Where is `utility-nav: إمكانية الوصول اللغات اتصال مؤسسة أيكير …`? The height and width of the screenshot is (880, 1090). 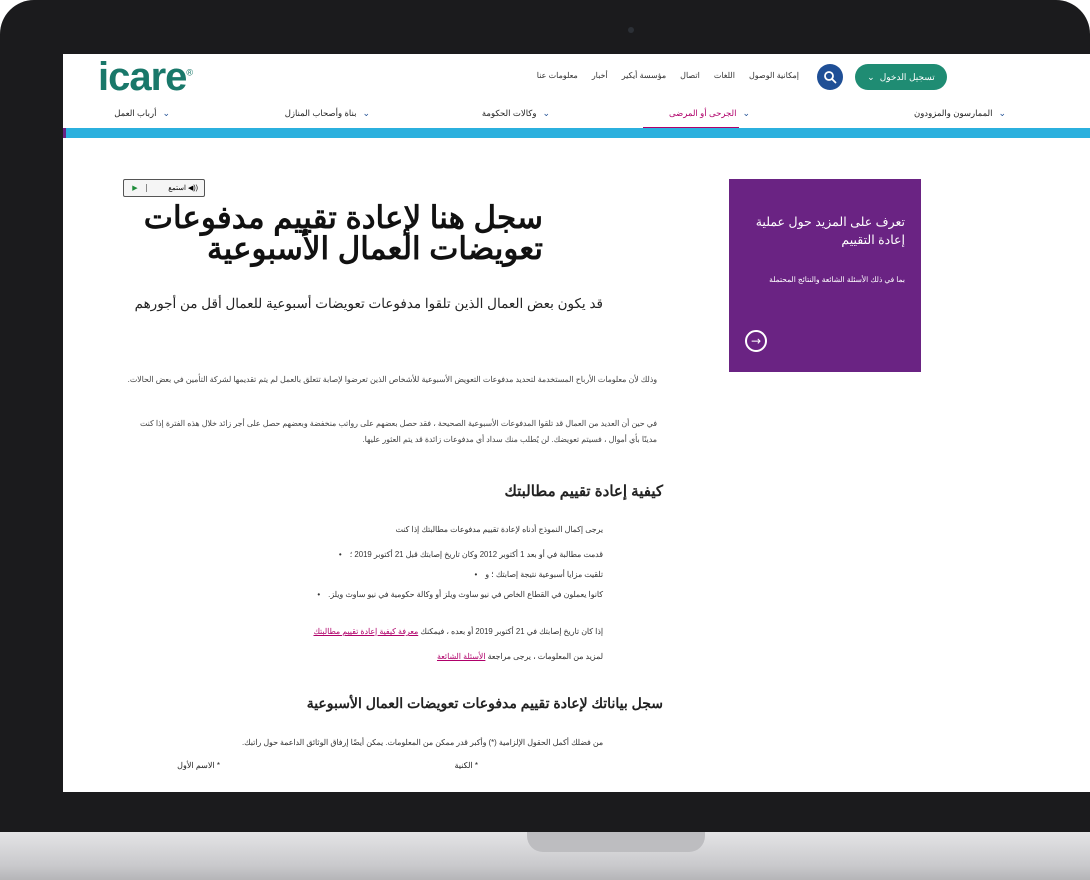 utility-nav: إمكانية الوصول اللغات اتصال مؤسسة أيكير … is located at coordinates (631, 75).